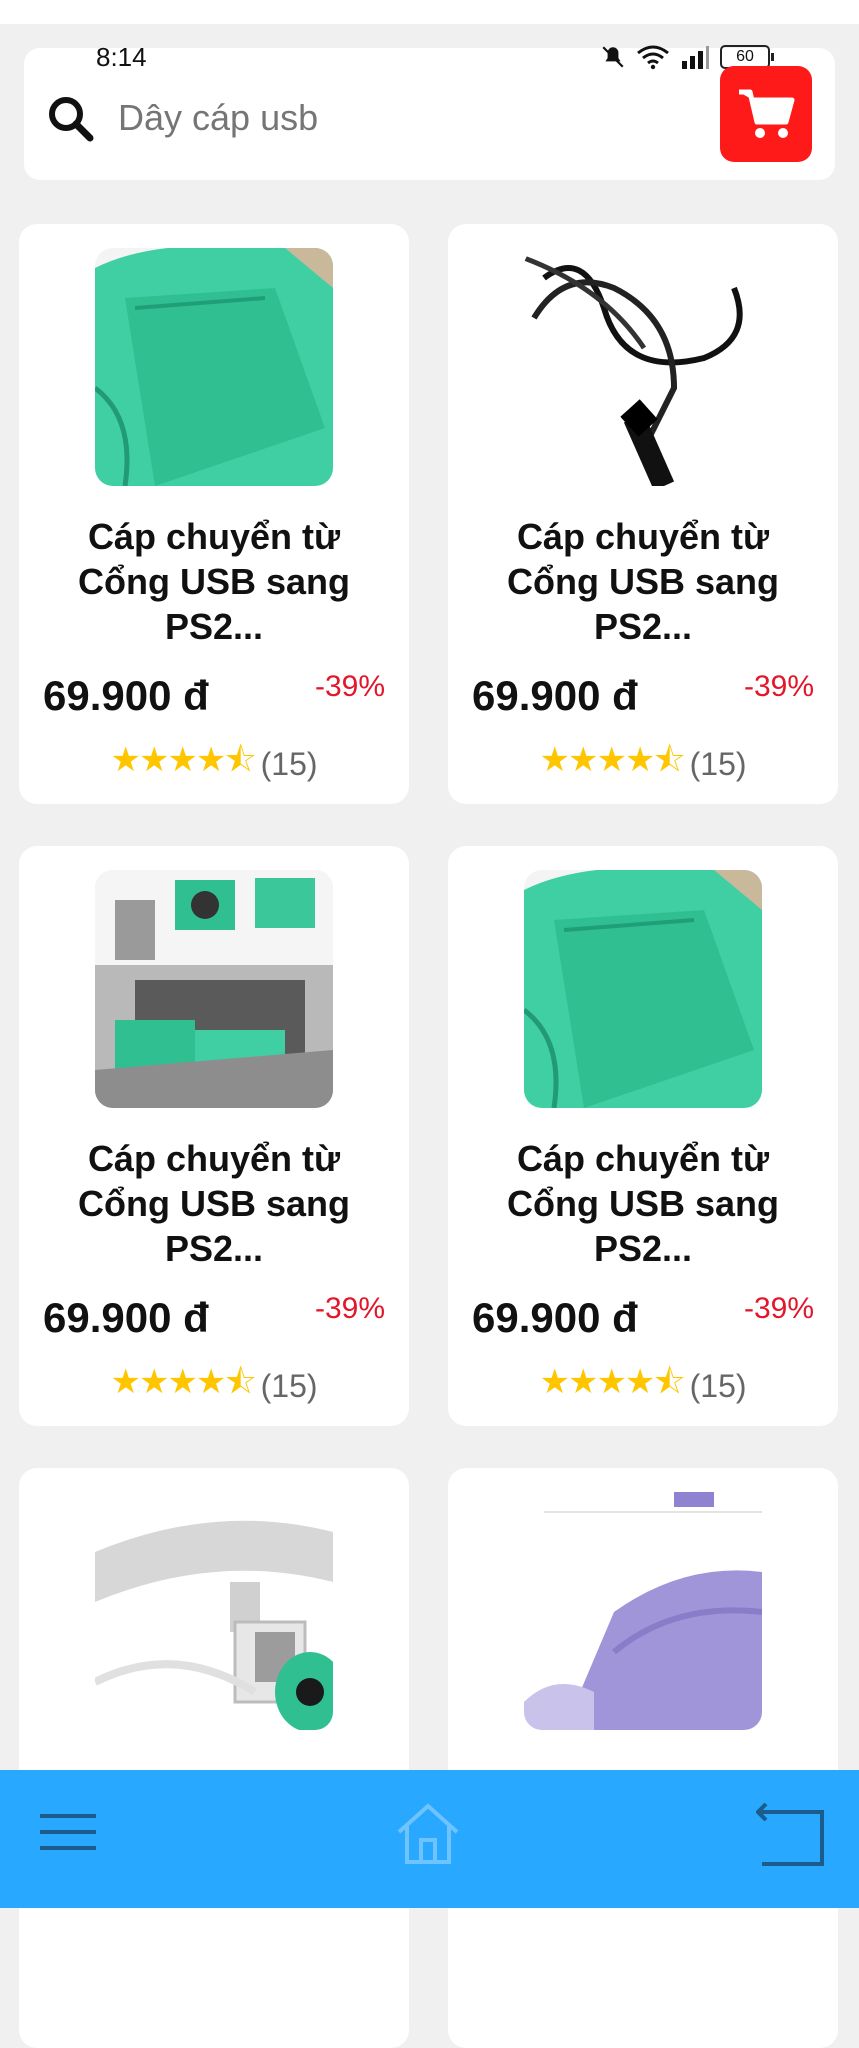  What do you see at coordinates (643, 367) in the screenshot?
I see `product-image-black-cable` at bounding box center [643, 367].